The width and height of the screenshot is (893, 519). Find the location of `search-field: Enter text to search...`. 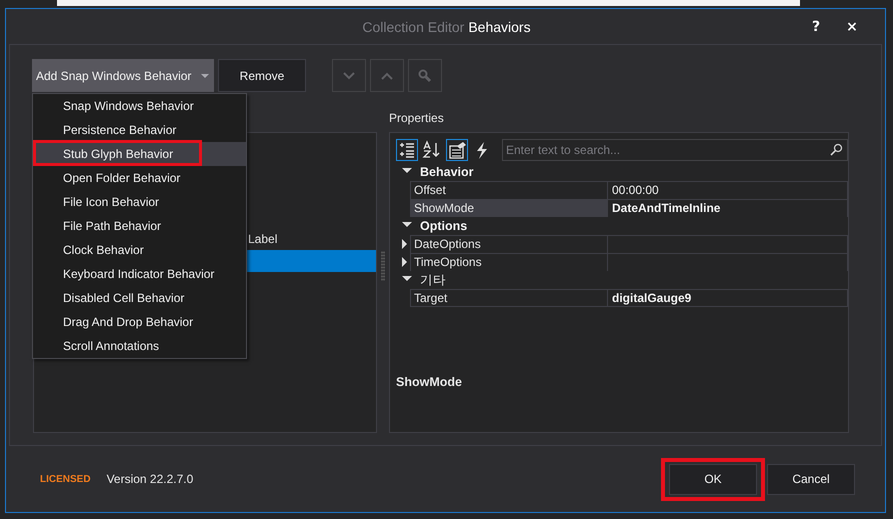

search-field: Enter text to search... is located at coordinates (675, 149).